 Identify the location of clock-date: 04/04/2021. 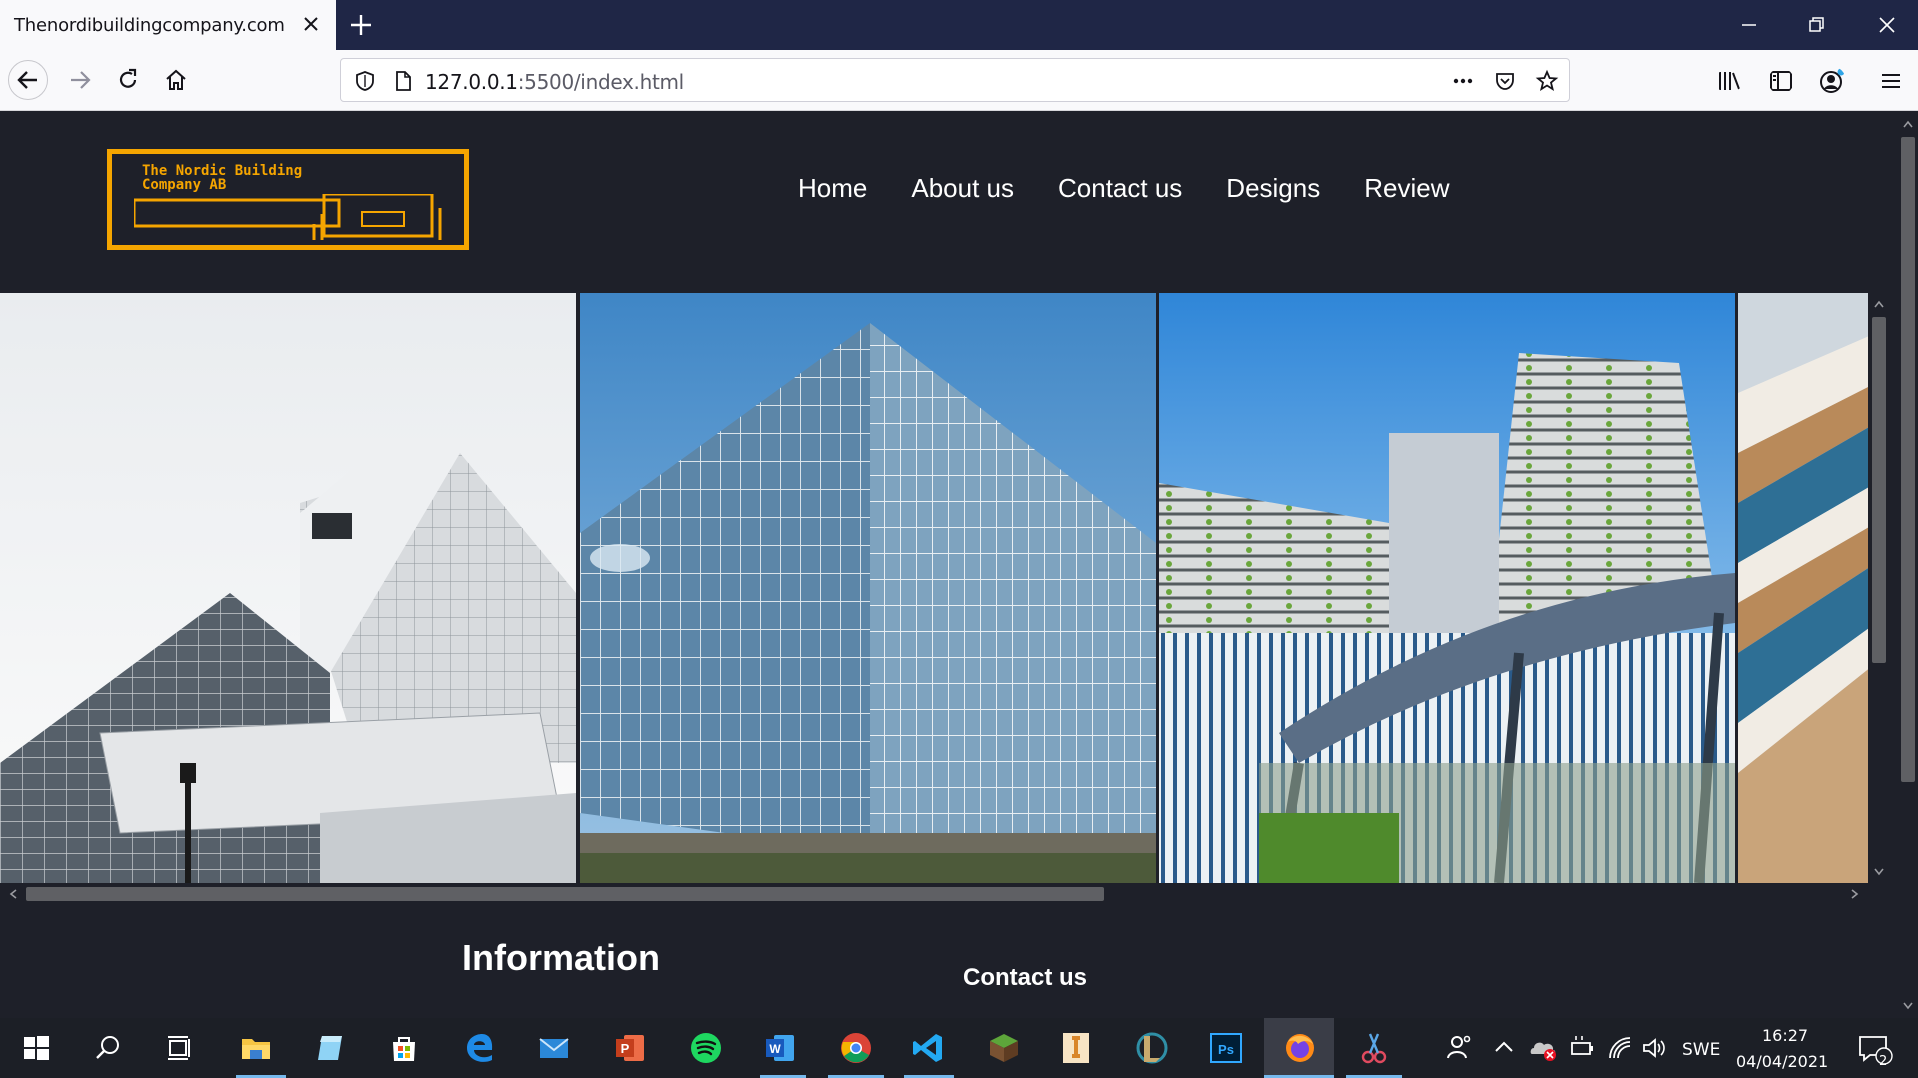
(1782, 1061).